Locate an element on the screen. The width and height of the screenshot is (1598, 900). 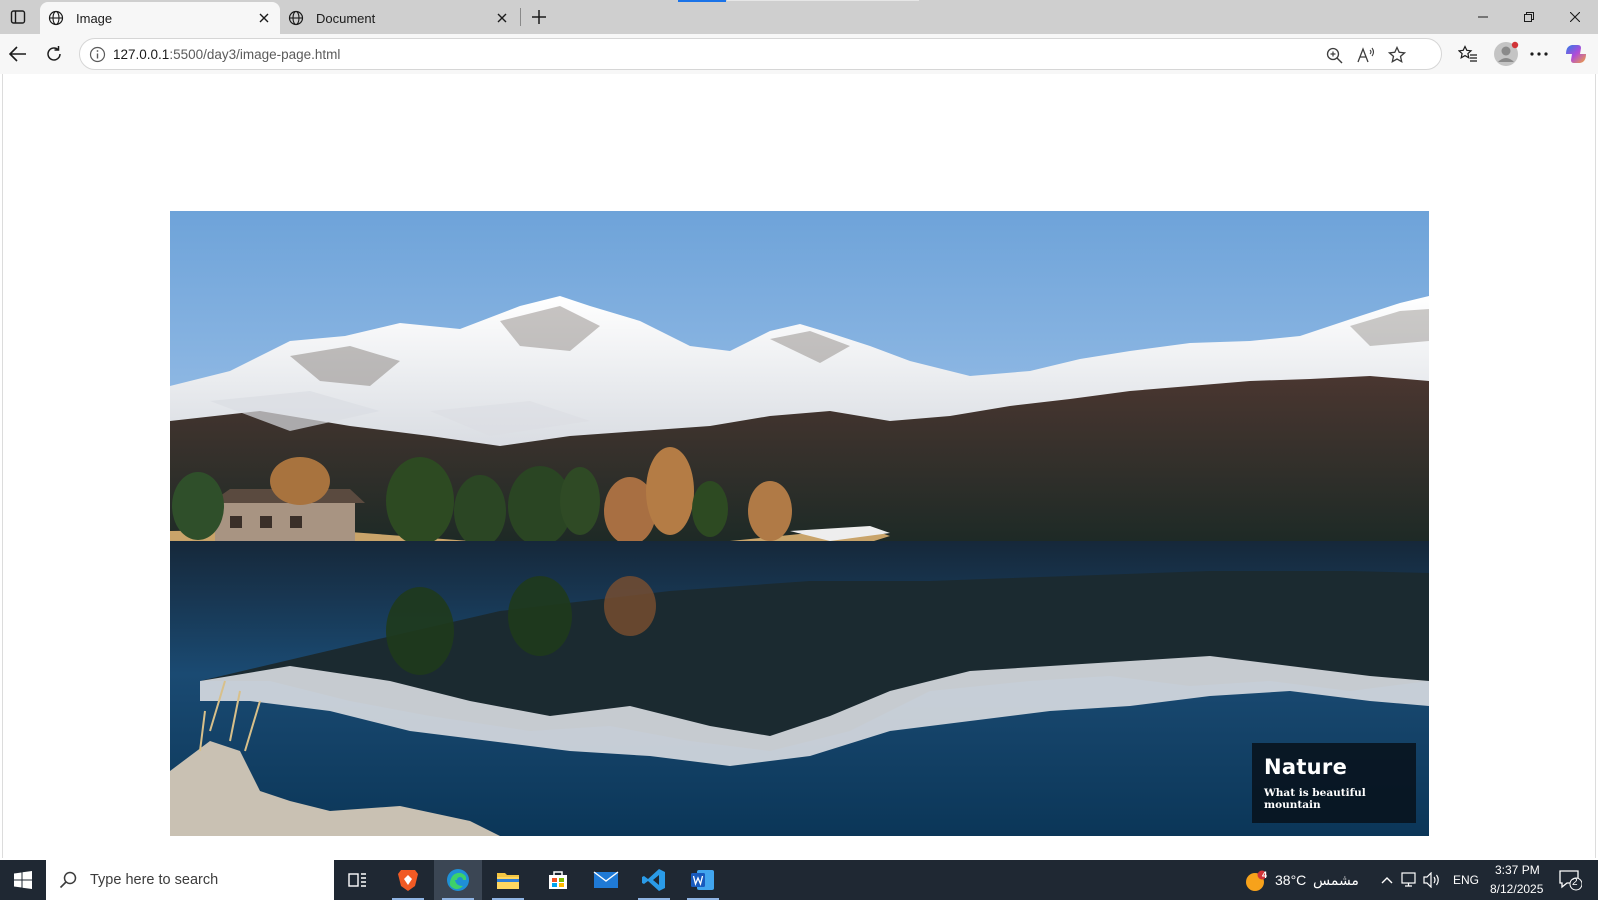
network-icon is located at coordinates (1410, 880).